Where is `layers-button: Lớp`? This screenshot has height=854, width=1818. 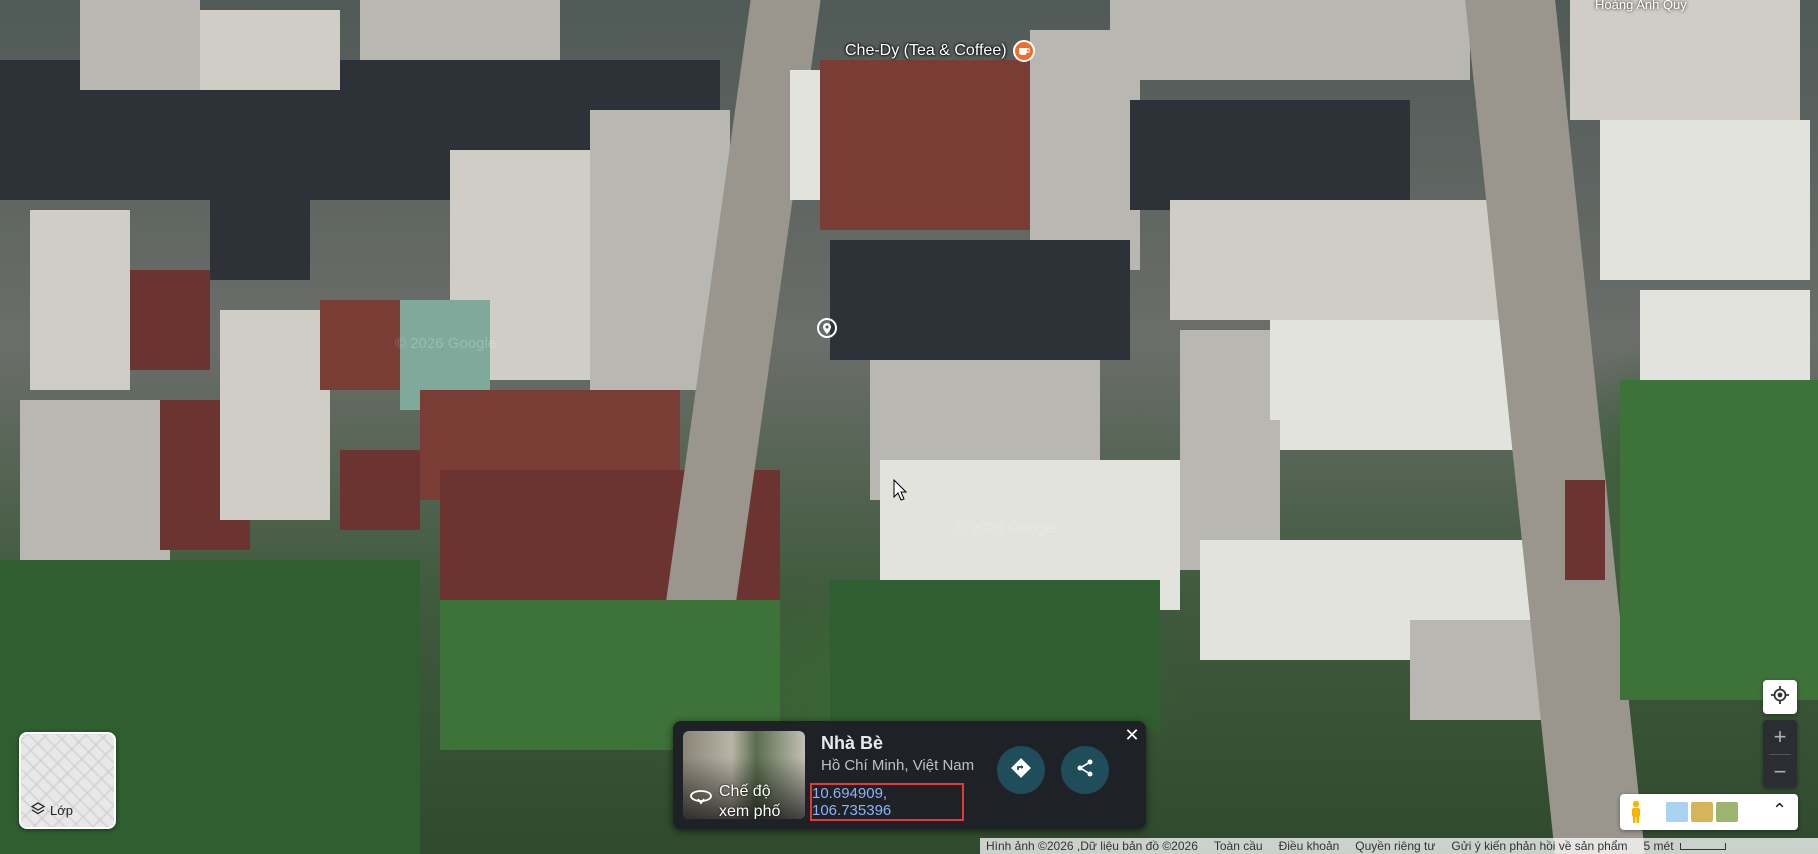 layers-button: Lớp is located at coordinates (67, 780).